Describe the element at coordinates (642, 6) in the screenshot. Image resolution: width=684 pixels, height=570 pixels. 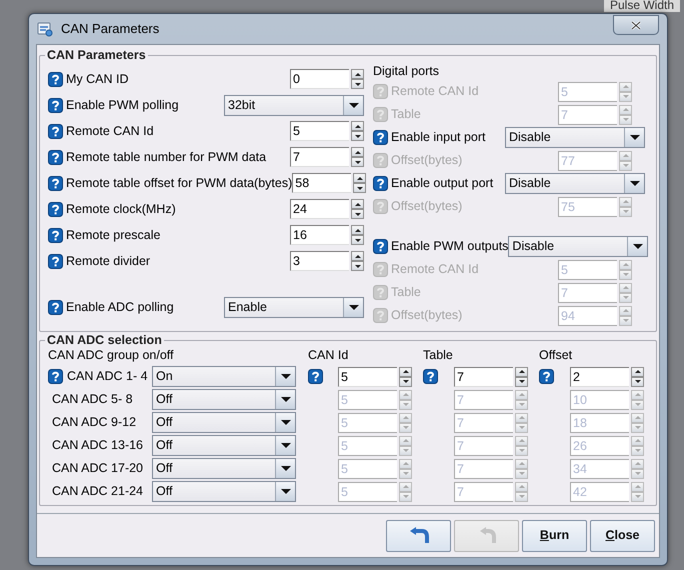
I see `background-label: Pulse Width` at that location.